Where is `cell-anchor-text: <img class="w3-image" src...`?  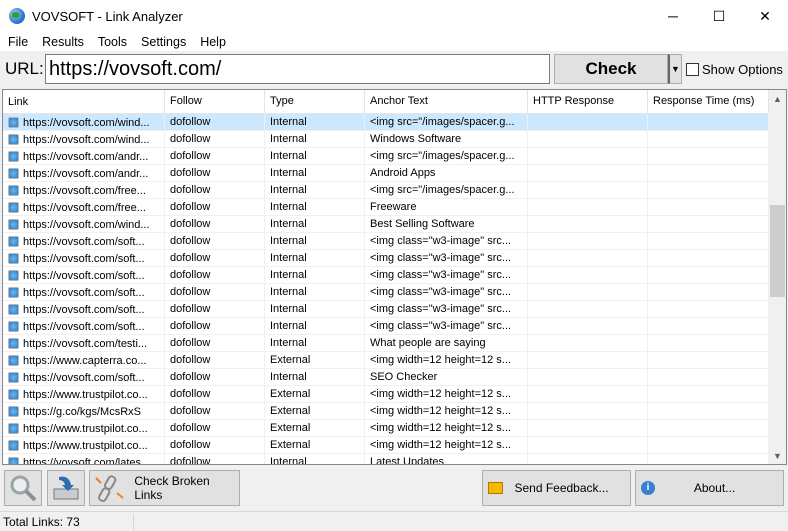
cell-anchor-text: <img class="w3-image" src... is located at coordinates (446, 258).